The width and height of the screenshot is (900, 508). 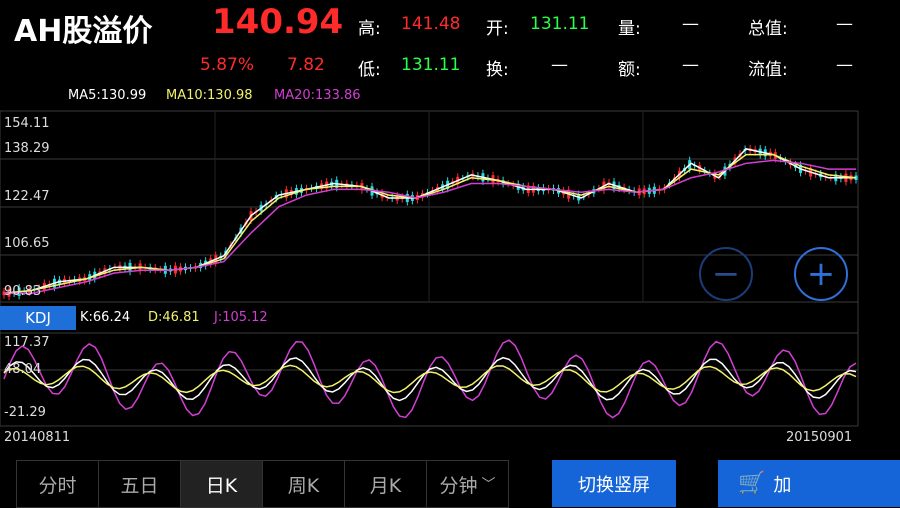 I want to click on price-axis-label: 138.29, so click(x=27, y=148).